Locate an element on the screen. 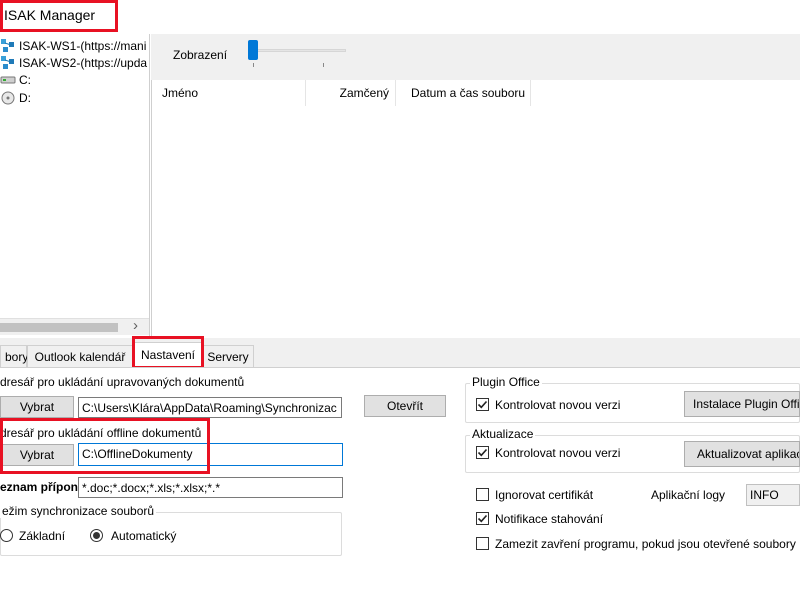  zoom-label: Zobrazení is located at coordinates (200, 55).